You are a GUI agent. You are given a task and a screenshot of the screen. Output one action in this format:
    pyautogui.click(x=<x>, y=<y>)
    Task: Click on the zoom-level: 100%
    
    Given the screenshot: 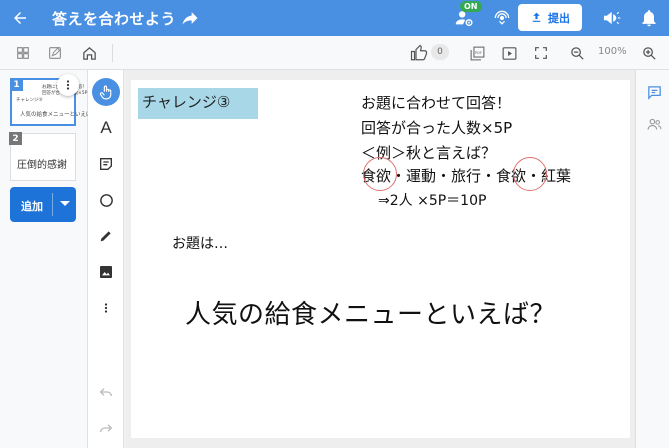 What is the action you would take?
    pyautogui.click(x=612, y=51)
    